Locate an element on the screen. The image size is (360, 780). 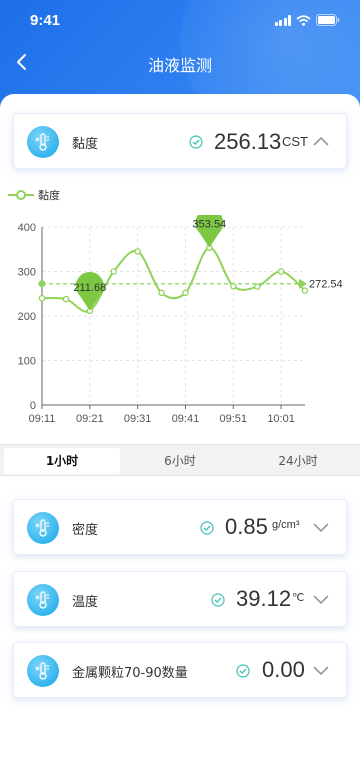
legend-line-icon is located at coordinates (21, 195).